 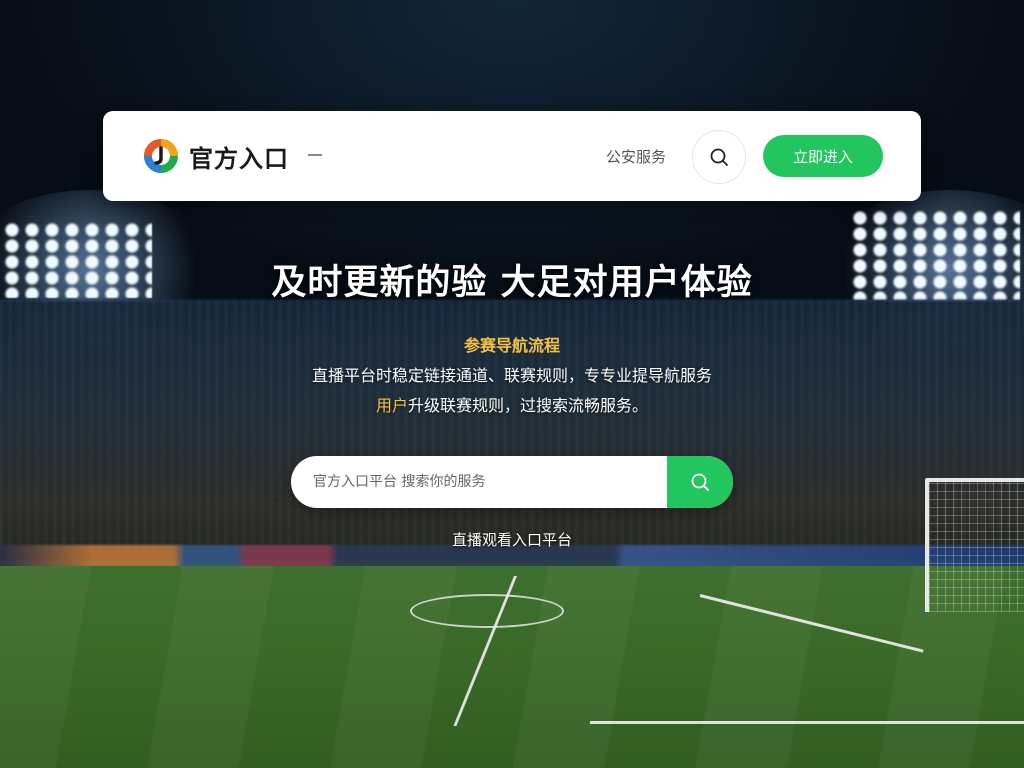 What do you see at coordinates (315, 155) in the screenshot?
I see `brand-divider` at bounding box center [315, 155].